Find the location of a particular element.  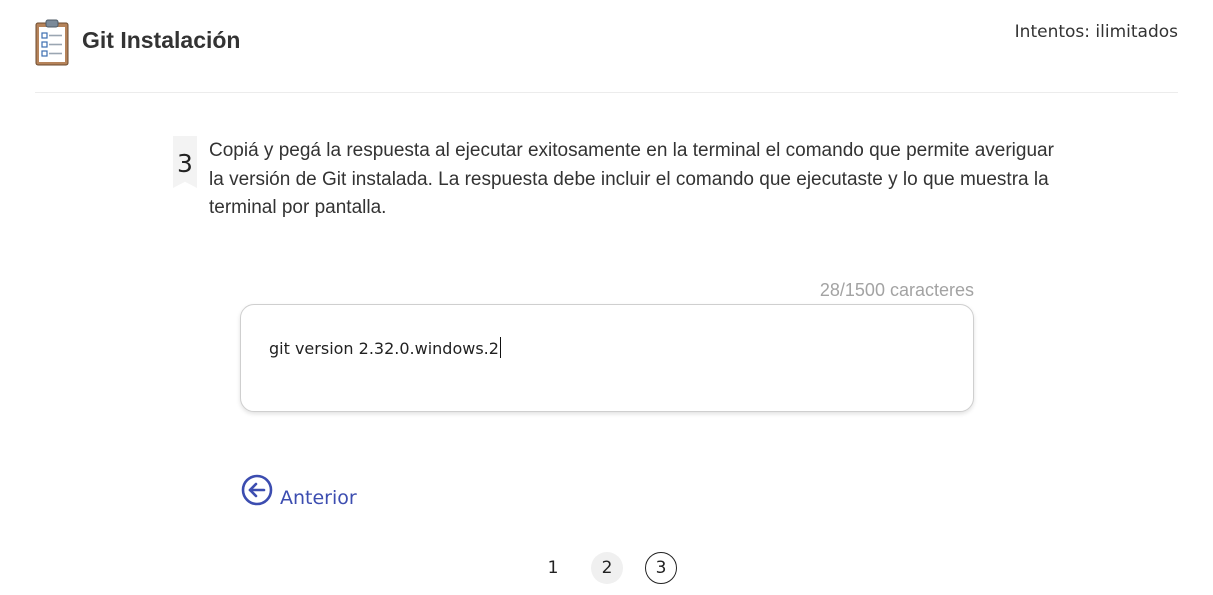

quiz-title: Git Instalación is located at coordinates (161, 40).